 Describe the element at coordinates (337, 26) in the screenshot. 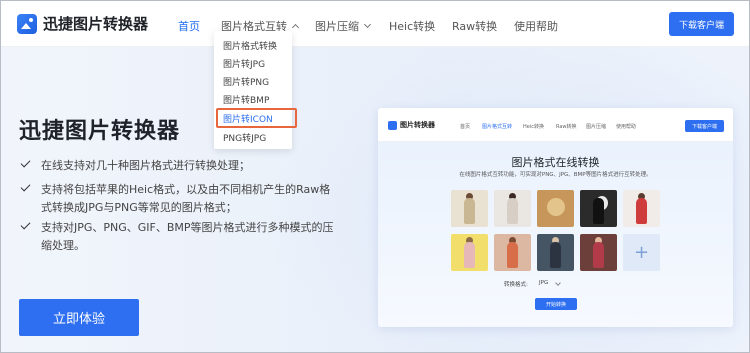

I see `nav-label: 图片压缩` at that location.